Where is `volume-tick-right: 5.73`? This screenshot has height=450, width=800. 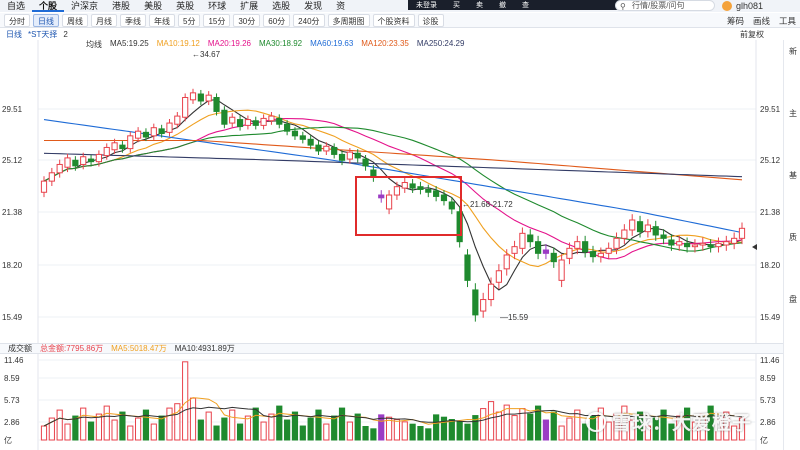 volume-tick-right: 5.73 is located at coordinates (768, 400).